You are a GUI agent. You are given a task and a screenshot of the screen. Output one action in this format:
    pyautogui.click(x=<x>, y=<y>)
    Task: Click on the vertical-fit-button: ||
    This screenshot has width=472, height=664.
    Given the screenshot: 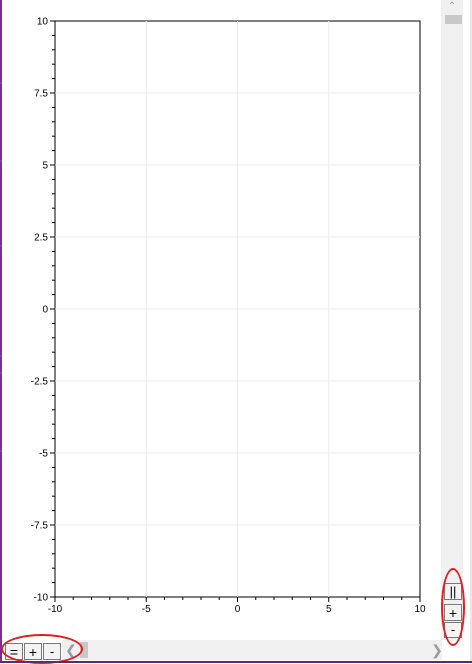 What is the action you would take?
    pyautogui.click(x=453, y=591)
    